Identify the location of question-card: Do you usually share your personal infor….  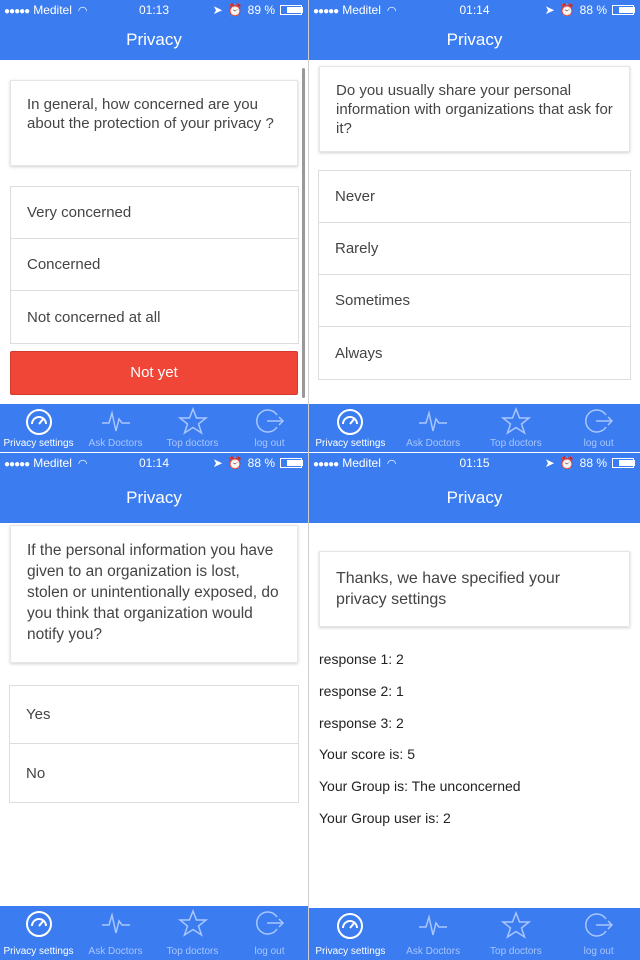
(474, 109).